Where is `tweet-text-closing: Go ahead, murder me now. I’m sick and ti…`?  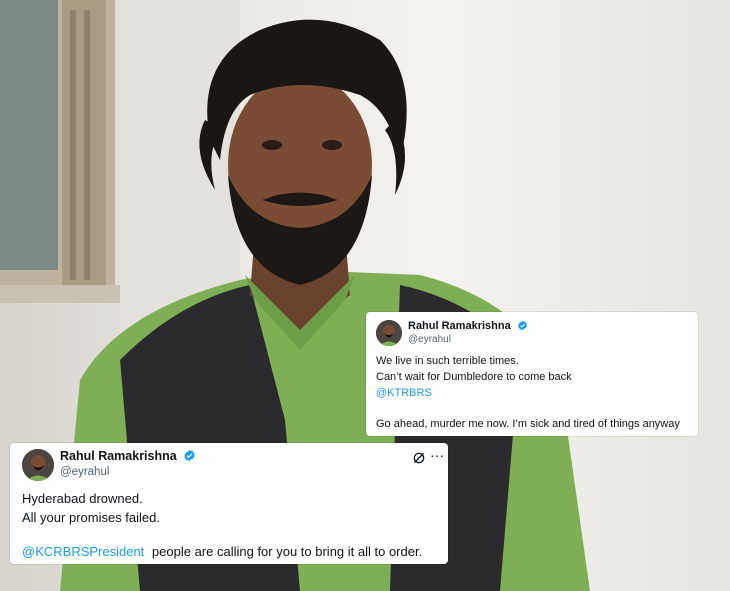
tweet-text-closing: Go ahead, murder me now. I’m sick and ti… is located at coordinates (528, 424).